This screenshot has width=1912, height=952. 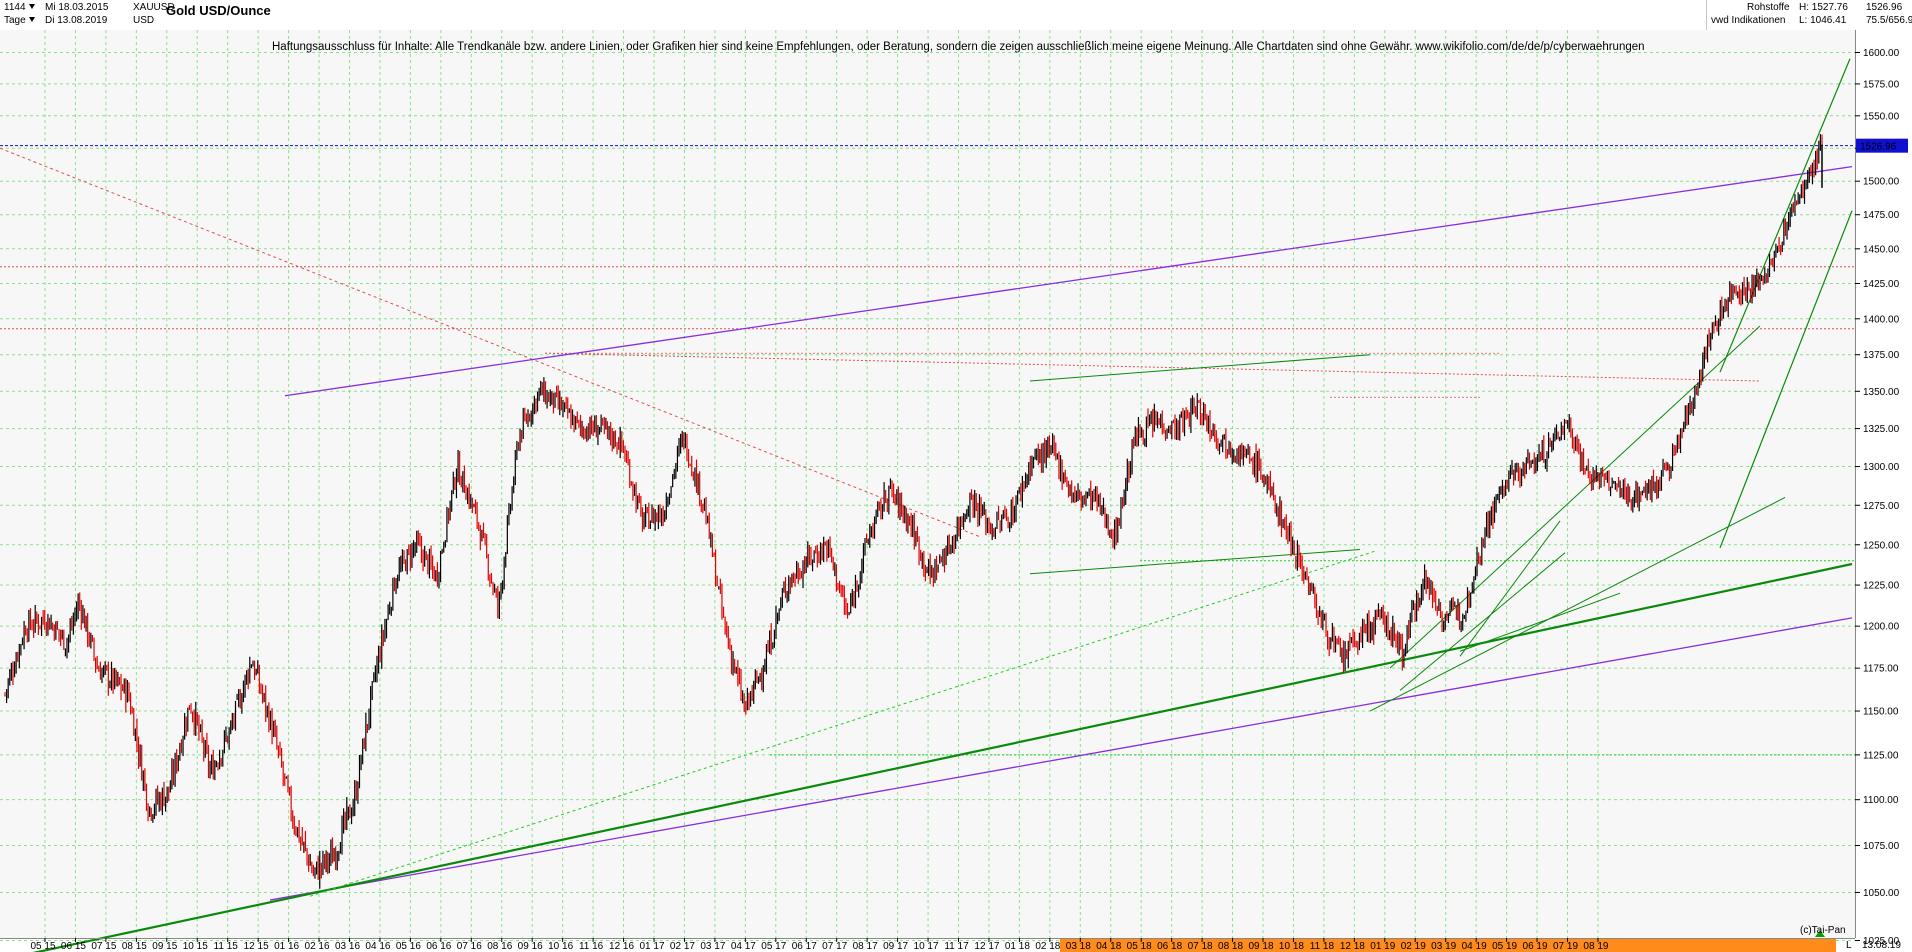 What do you see at coordinates (1823, 930) in the screenshot?
I see `credit-text: (c)Tai-Pan` at bounding box center [1823, 930].